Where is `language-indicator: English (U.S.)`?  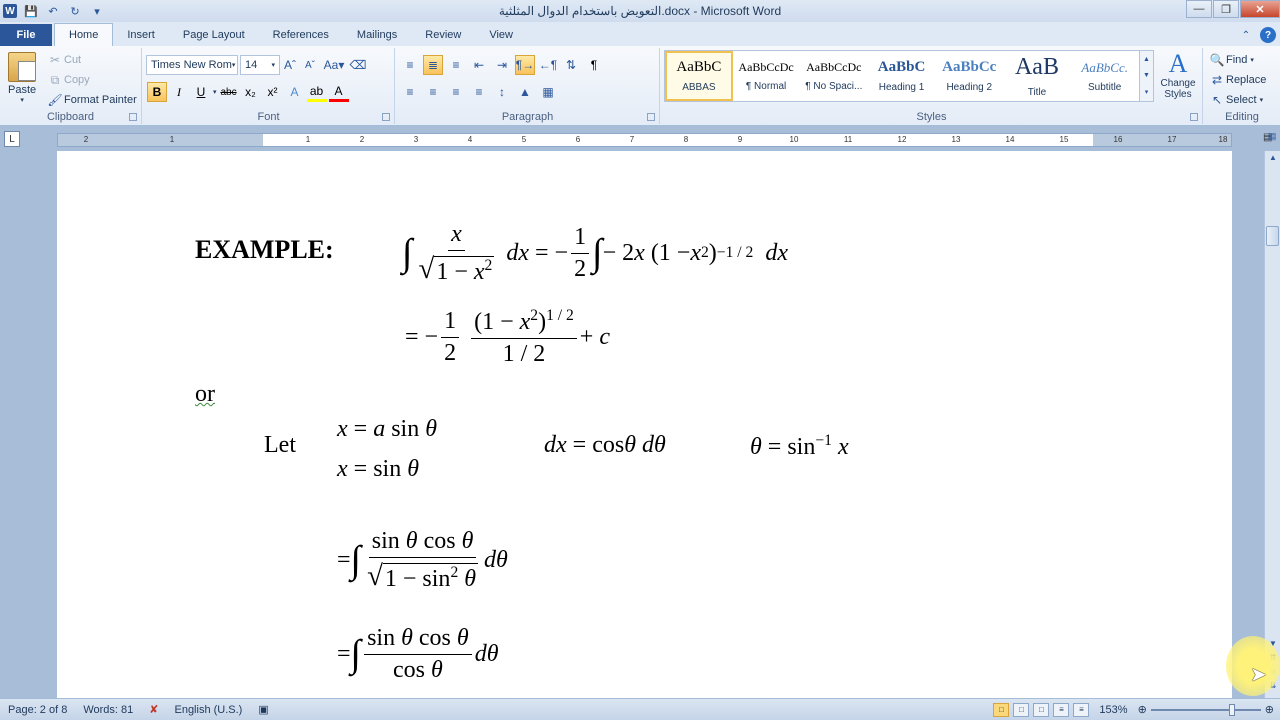
language-indicator: English (U.S.) is located at coordinates (208, 710).